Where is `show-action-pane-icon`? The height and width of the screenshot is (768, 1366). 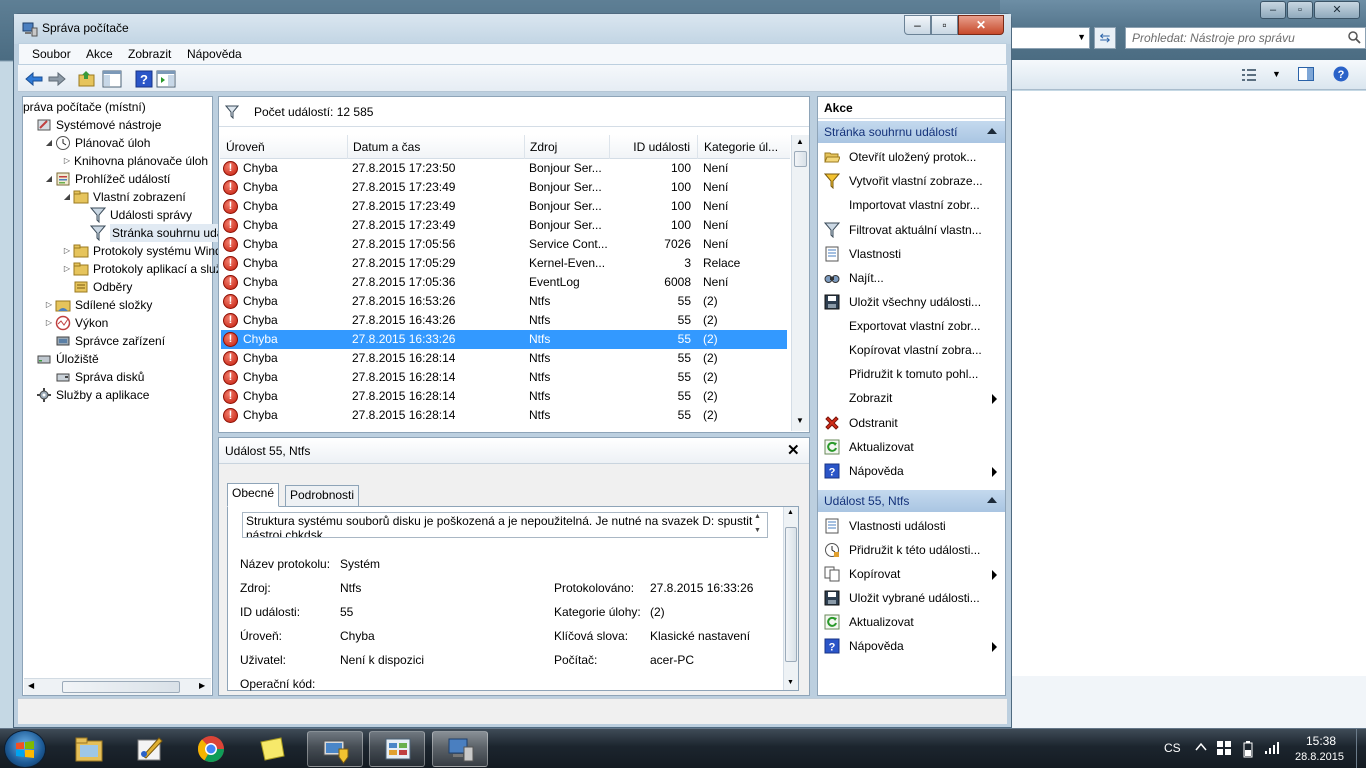 show-action-pane-icon is located at coordinates (166, 79).